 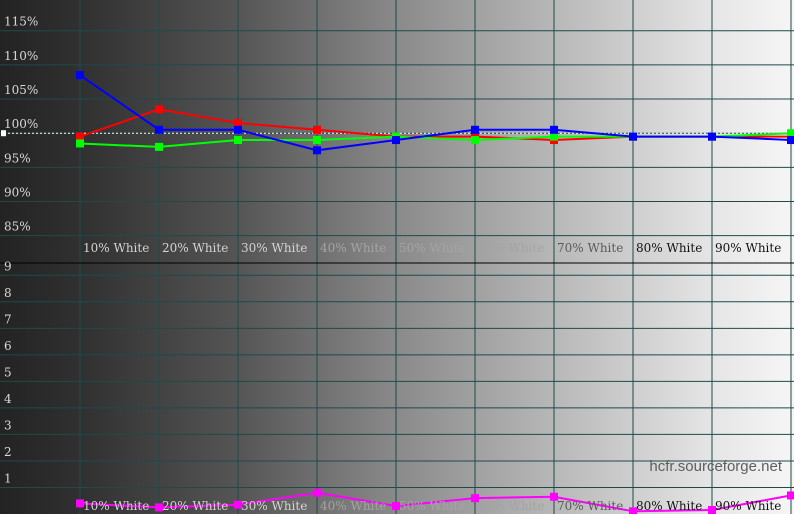 I want to click on y-tick-label: 1, so click(x=8, y=478).